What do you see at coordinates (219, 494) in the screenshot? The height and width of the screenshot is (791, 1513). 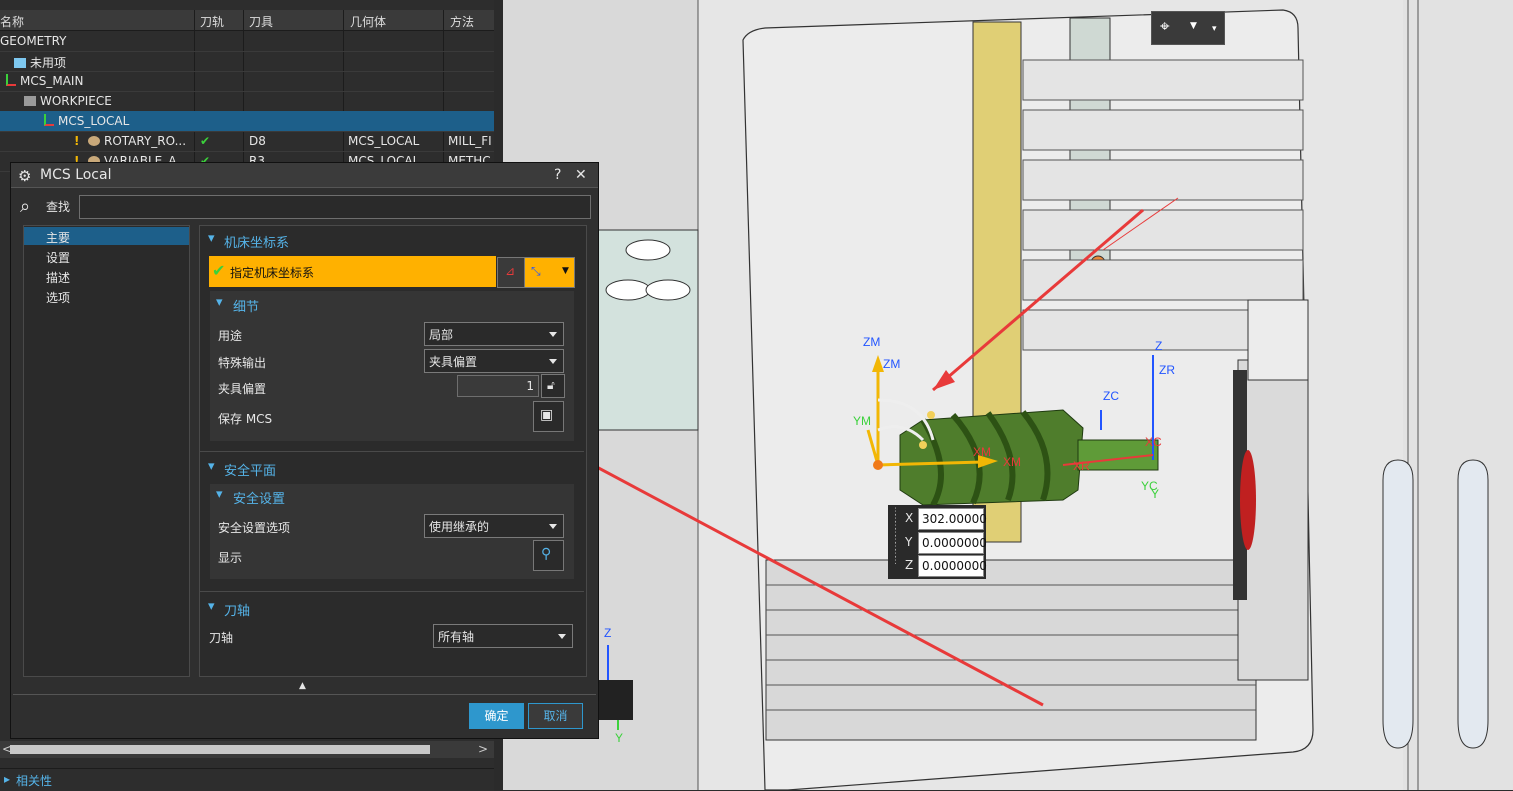 I see `clearance-settings-toggle-icon: ▾` at bounding box center [219, 494].